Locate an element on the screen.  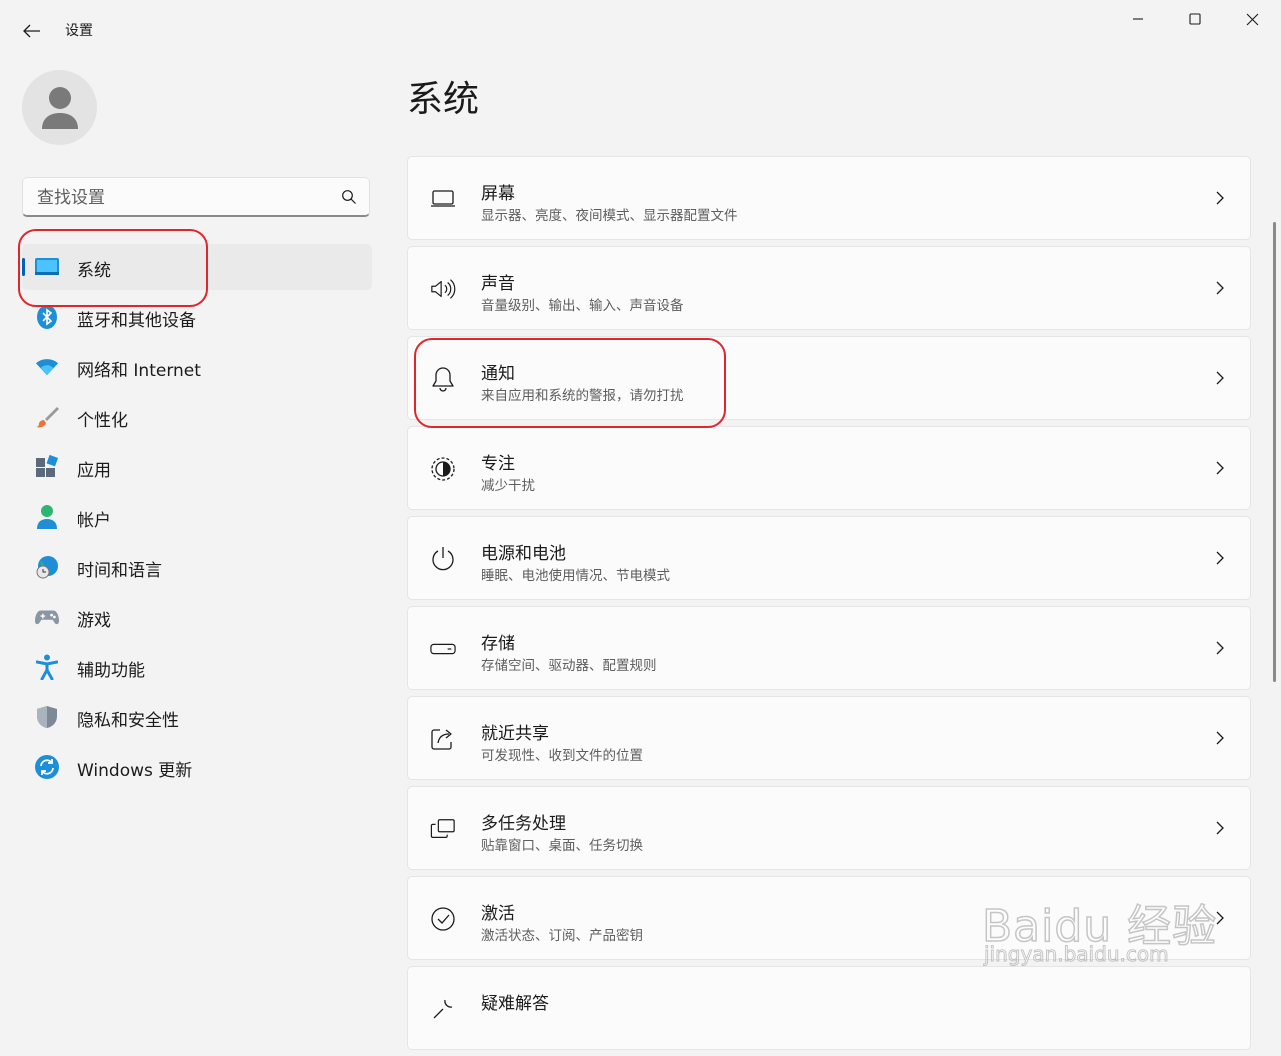
sidebar-item-label: 隐私和安全性 is located at coordinates (128, 721).